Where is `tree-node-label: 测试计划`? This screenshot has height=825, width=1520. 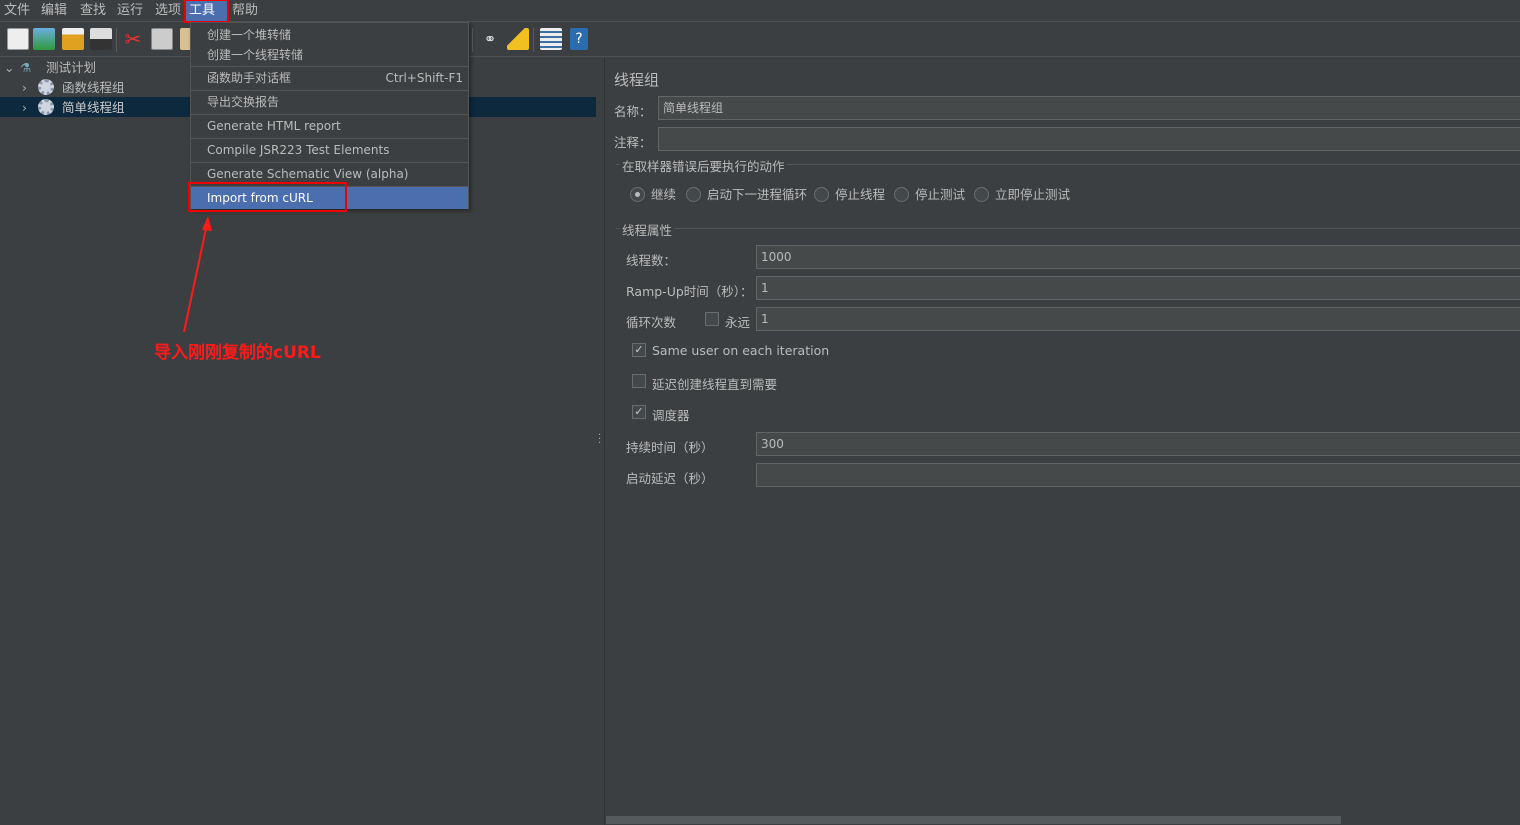 tree-node-label: 测试计划 is located at coordinates (70, 67).